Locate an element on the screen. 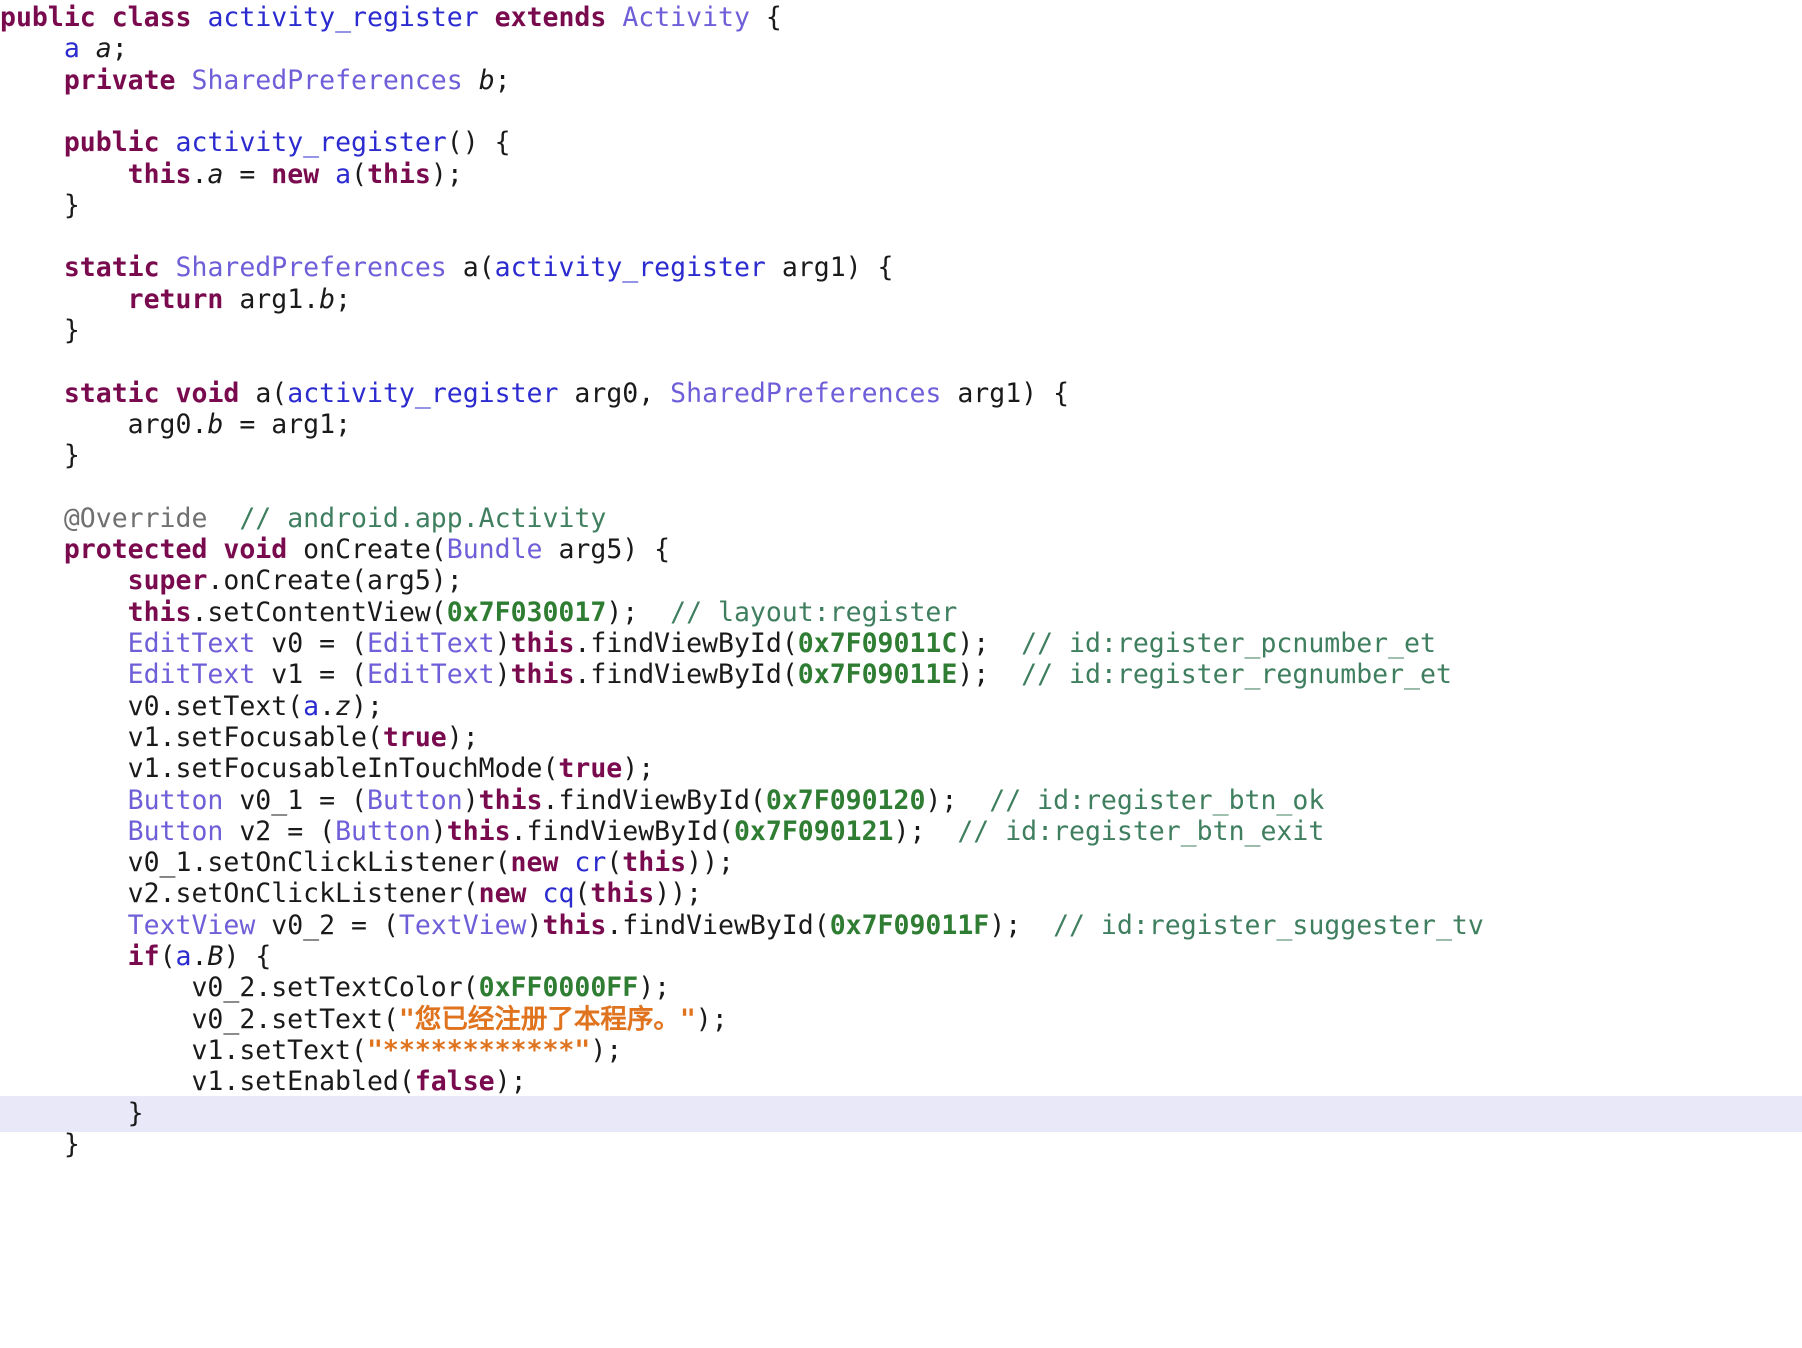 The width and height of the screenshot is (1802, 1348). code-token: v0_2 = ( is located at coordinates (327, 925).